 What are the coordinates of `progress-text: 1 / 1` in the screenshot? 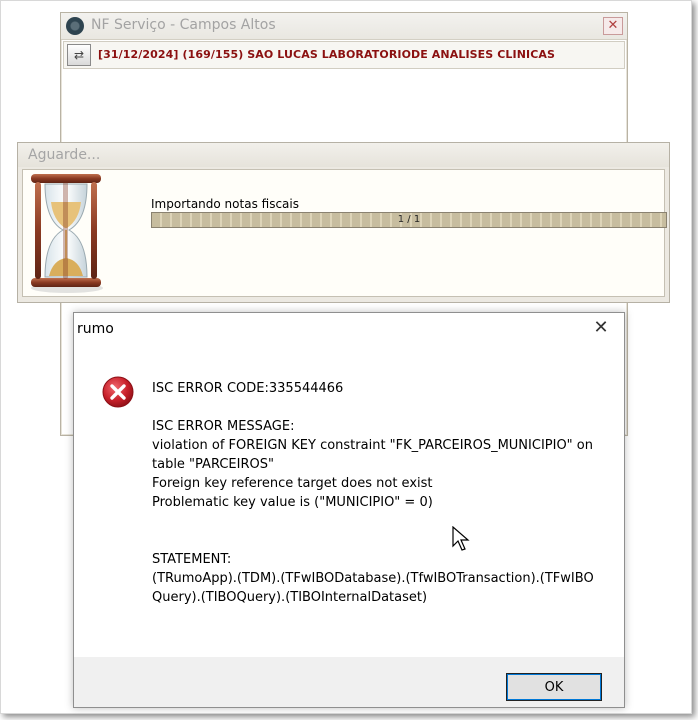 It's located at (409, 219).